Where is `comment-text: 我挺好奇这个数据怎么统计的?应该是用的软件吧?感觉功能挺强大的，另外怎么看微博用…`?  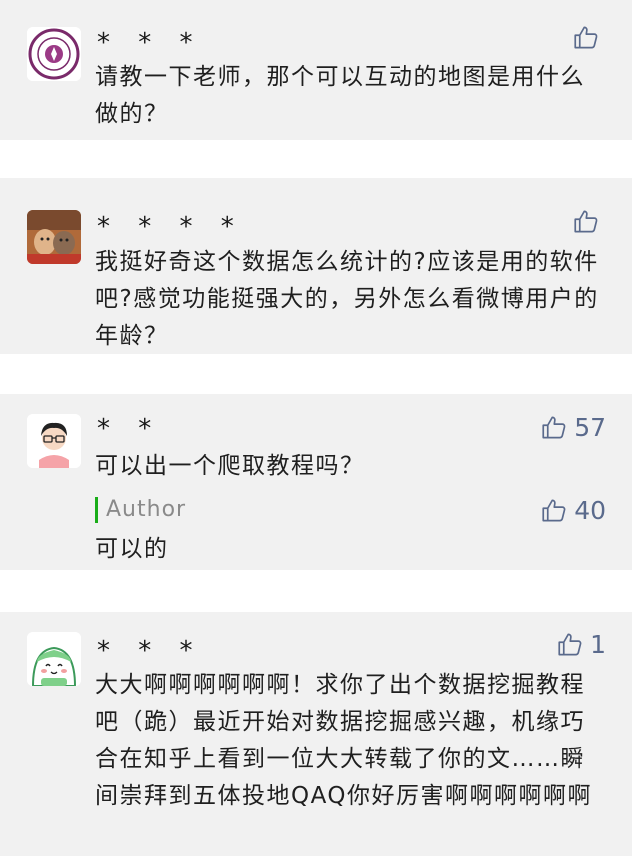
comment-text: 我挺好奇这个数据怎么统计的?应该是用的软件吧?感觉功能挺强大的，另外怎么看微博用… is located at coordinates (347, 299).